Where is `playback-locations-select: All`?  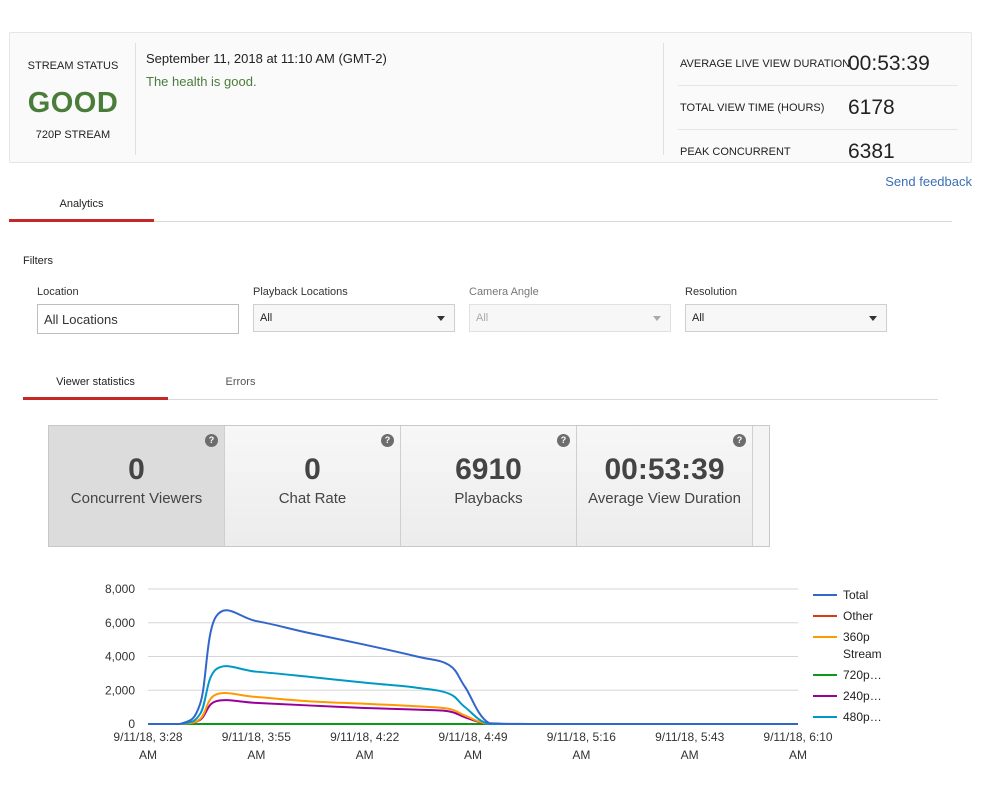
playback-locations-select: All is located at coordinates (354, 318).